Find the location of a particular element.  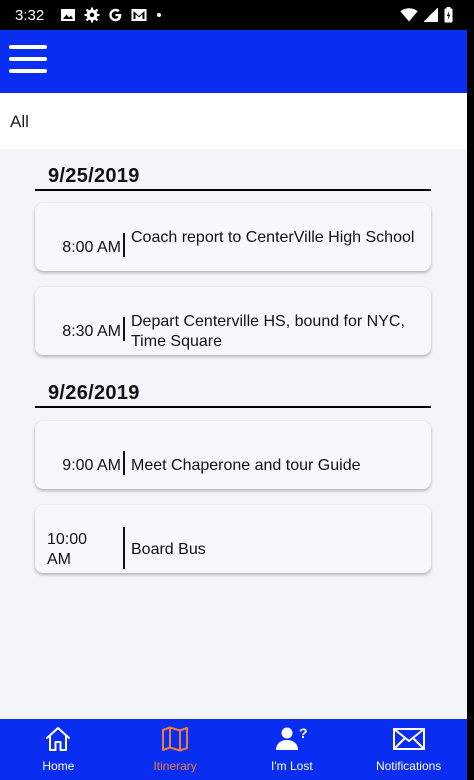

event-time: 8:30 AM is located at coordinates (91, 331).